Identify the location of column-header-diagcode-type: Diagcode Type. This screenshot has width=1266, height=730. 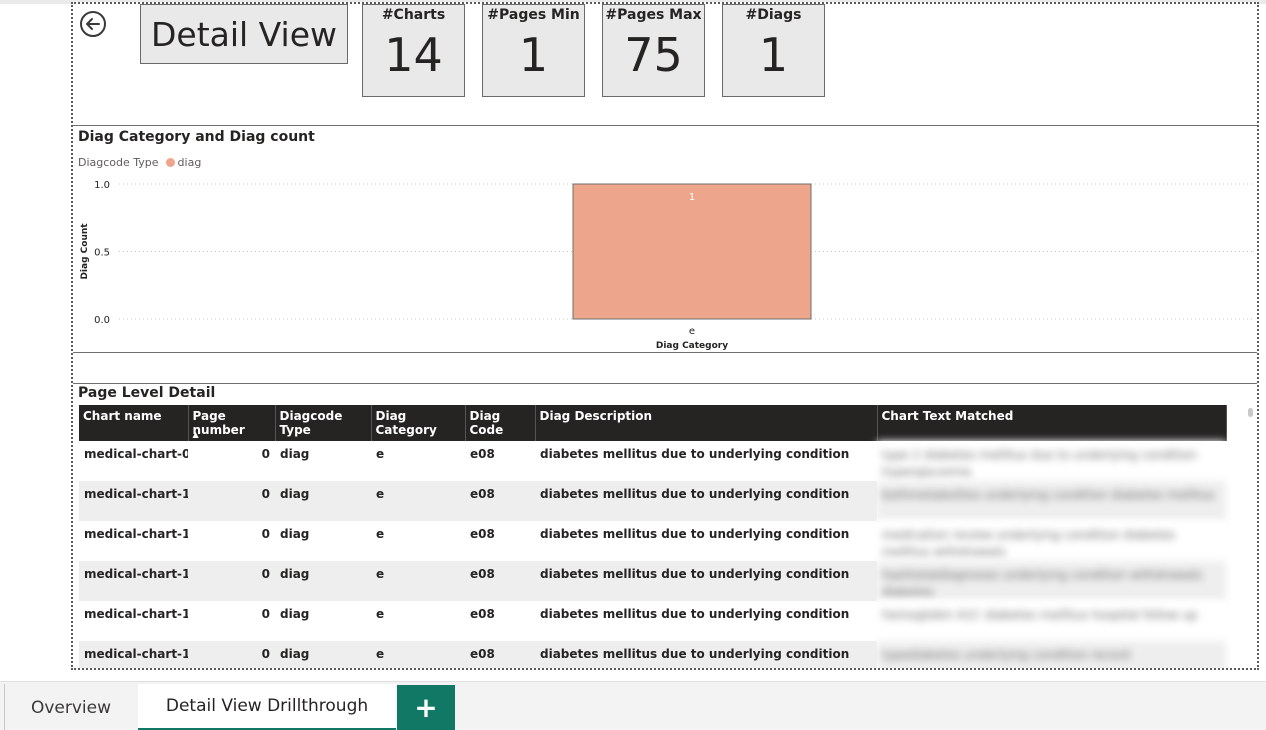
(323, 423).